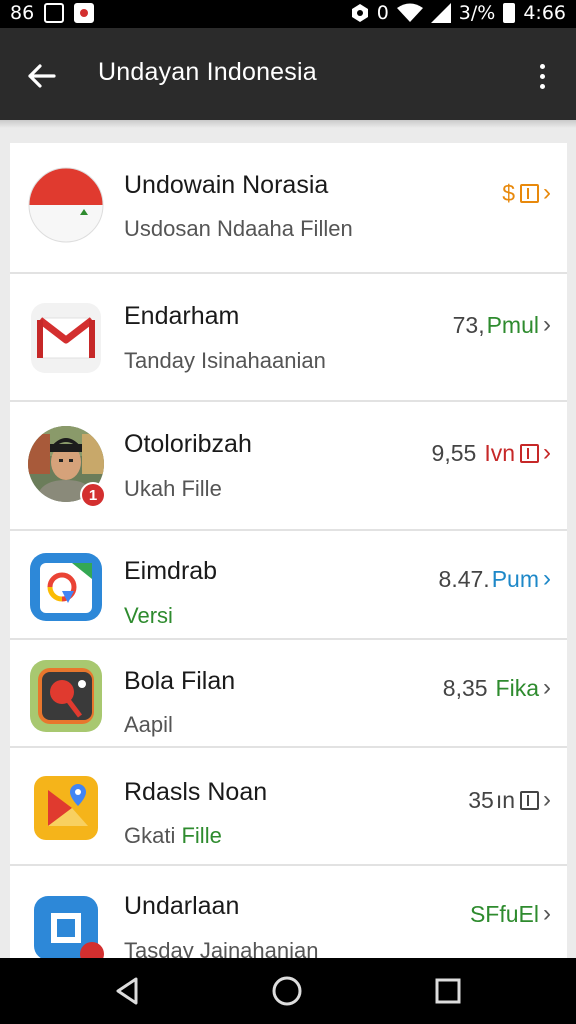 The width and height of the screenshot is (576, 1024). I want to click on alarm-icon, so click(359, 13).